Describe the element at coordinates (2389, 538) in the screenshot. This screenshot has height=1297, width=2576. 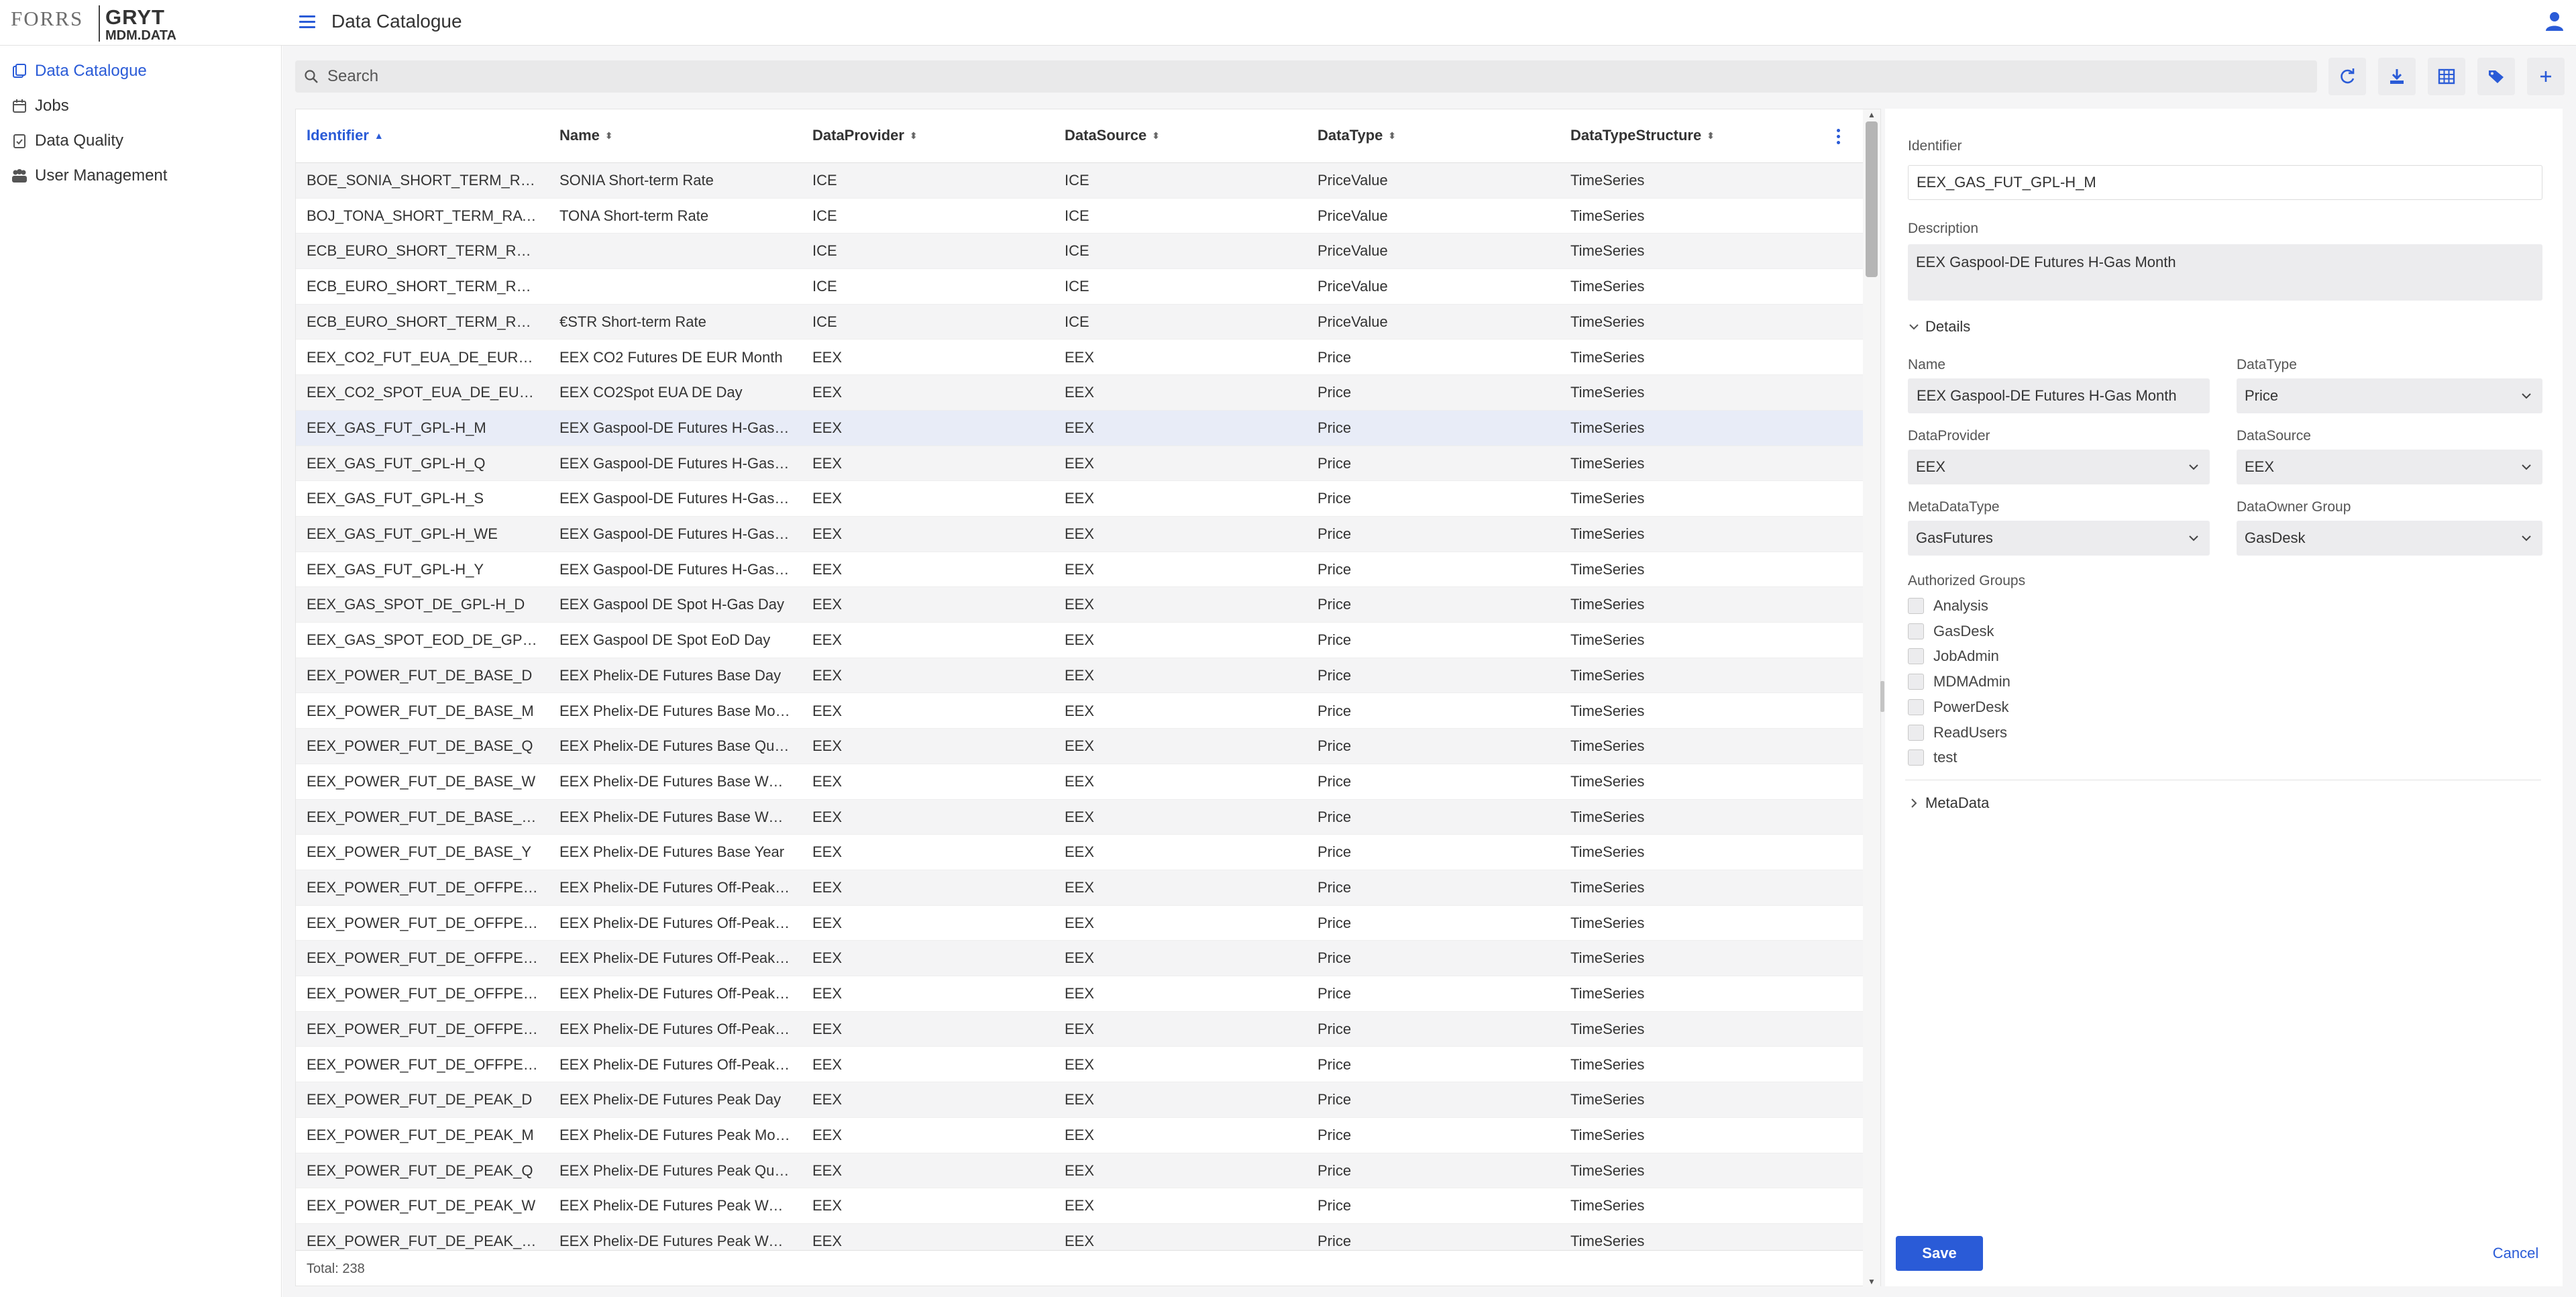
I see `dataowner-select: GasDesk` at that location.